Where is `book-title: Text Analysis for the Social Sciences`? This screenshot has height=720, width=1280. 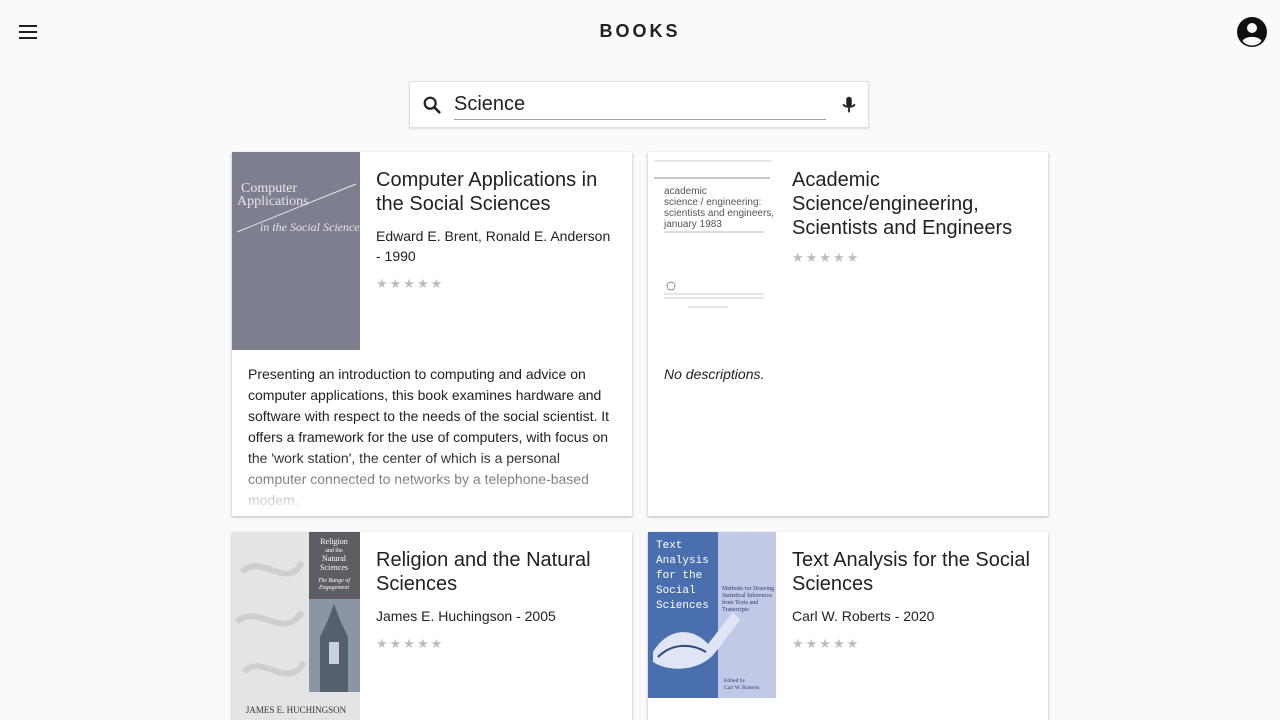 book-title: Text Analysis for the Social Sciences is located at coordinates (911, 572).